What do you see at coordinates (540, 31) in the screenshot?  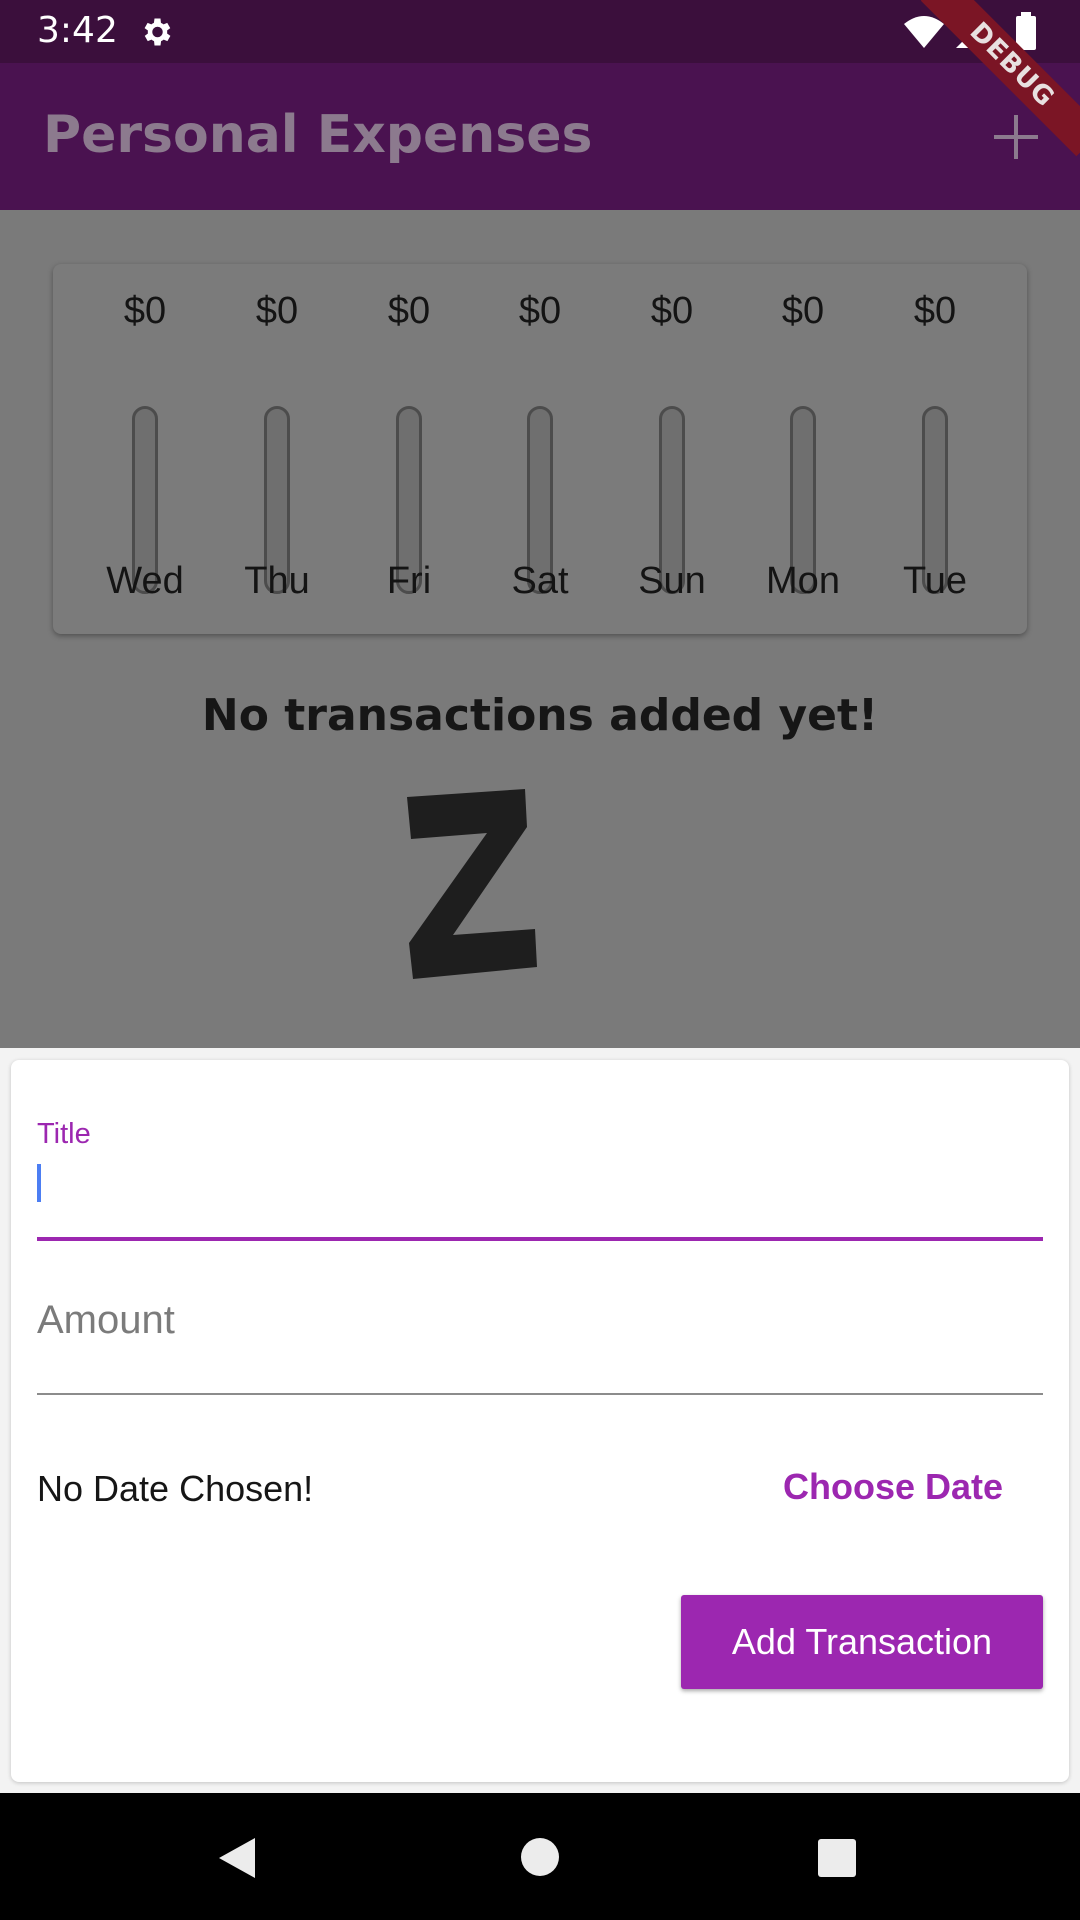 I see `status-bar: 3:42` at bounding box center [540, 31].